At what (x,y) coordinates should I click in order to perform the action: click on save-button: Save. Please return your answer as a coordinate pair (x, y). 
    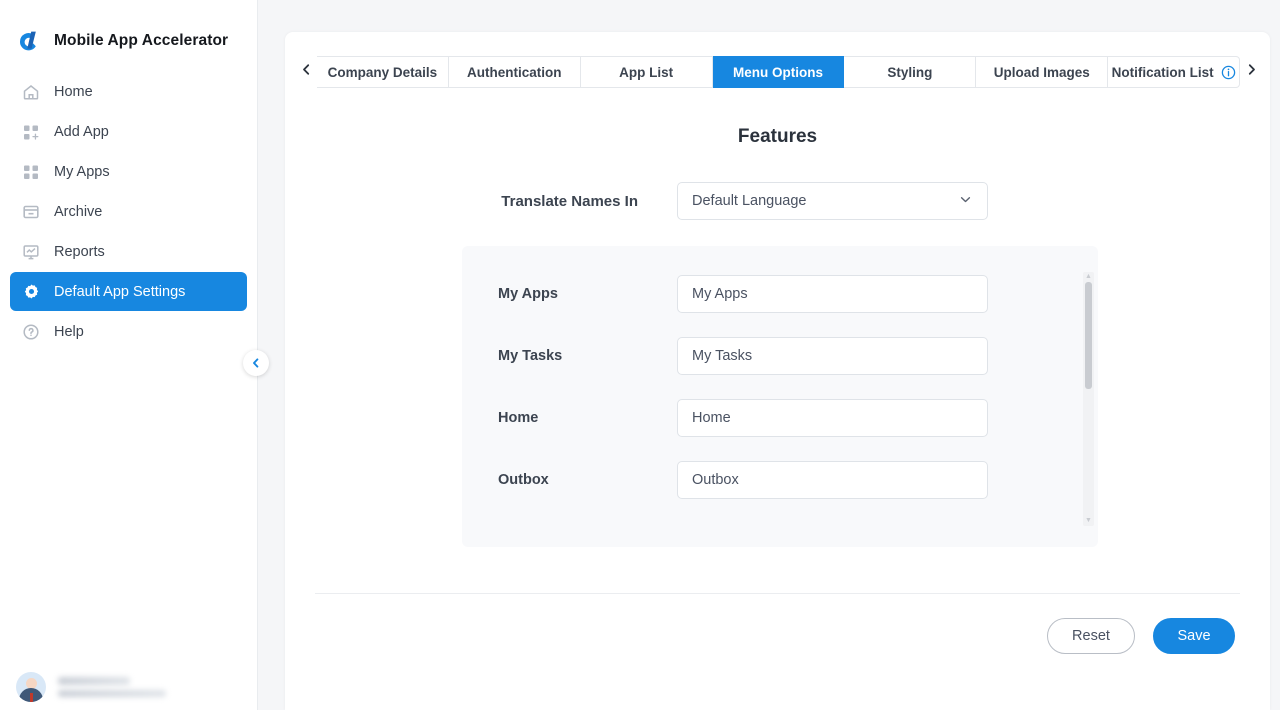
    Looking at the image, I should click on (1194, 636).